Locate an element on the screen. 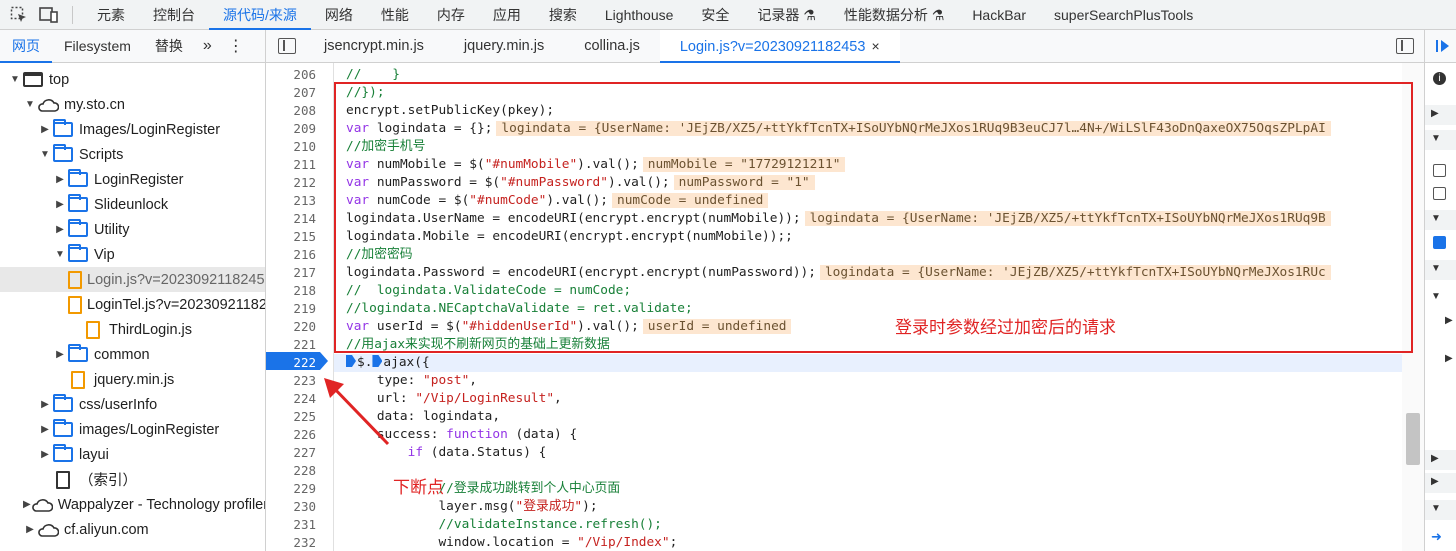  tree-item: LoginTel.js?v=20230921182453 is located at coordinates (132, 304).